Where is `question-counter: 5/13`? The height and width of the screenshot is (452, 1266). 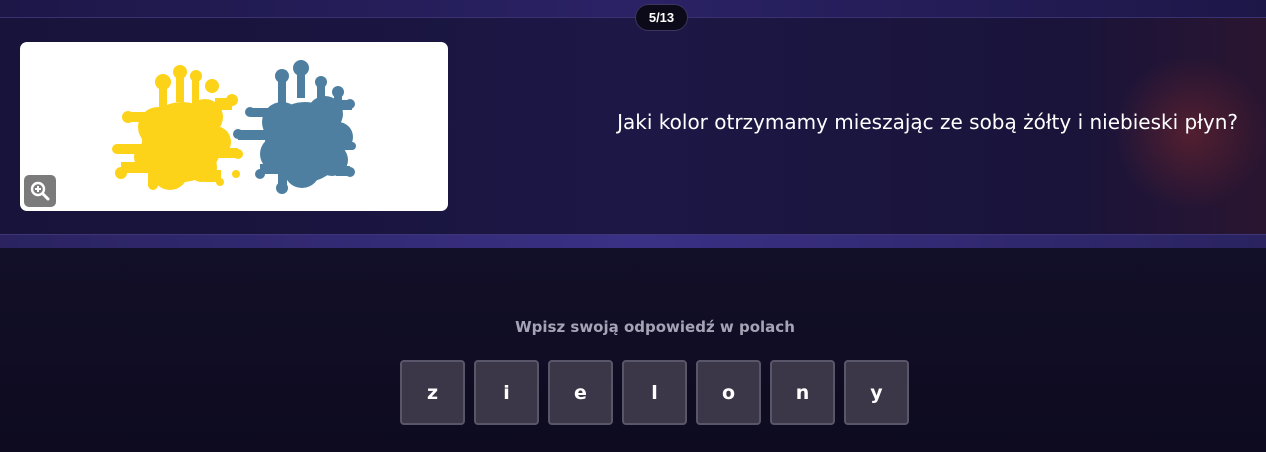
question-counter: 5/13 is located at coordinates (661, 17).